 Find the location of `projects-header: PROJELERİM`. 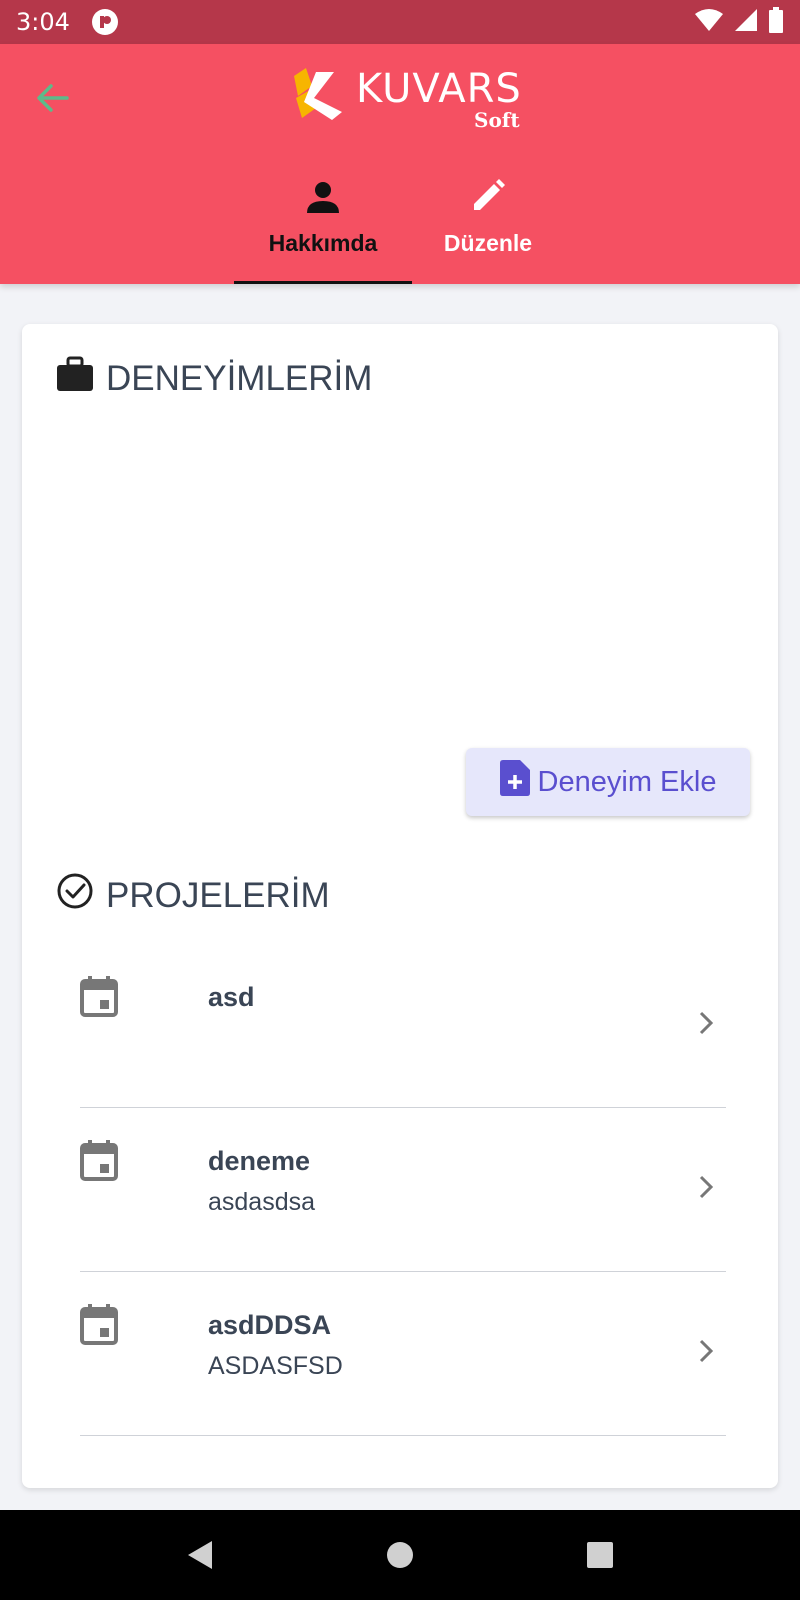

projects-header: PROJELERİM is located at coordinates (193, 895).